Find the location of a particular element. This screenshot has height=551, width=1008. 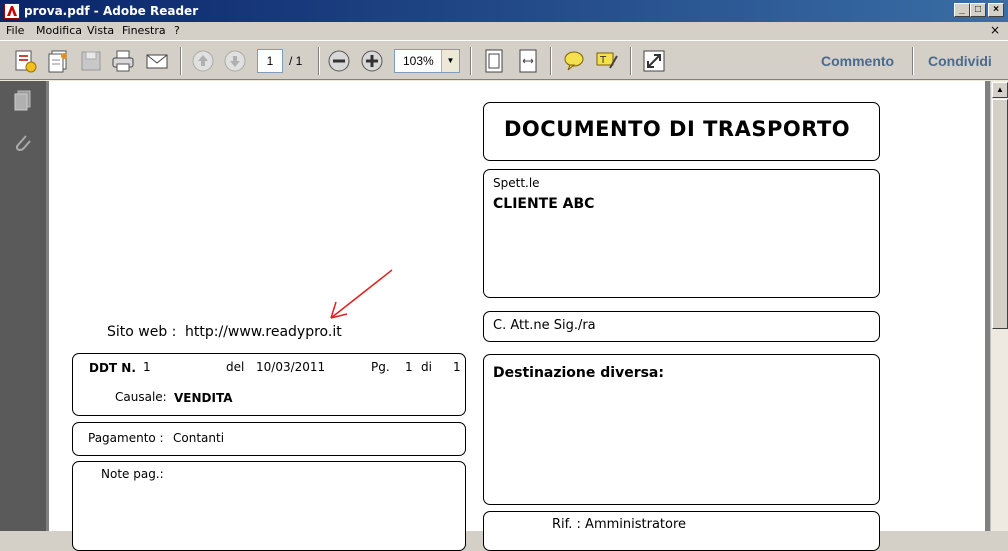

client-label: Spett.le is located at coordinates (516, 183).